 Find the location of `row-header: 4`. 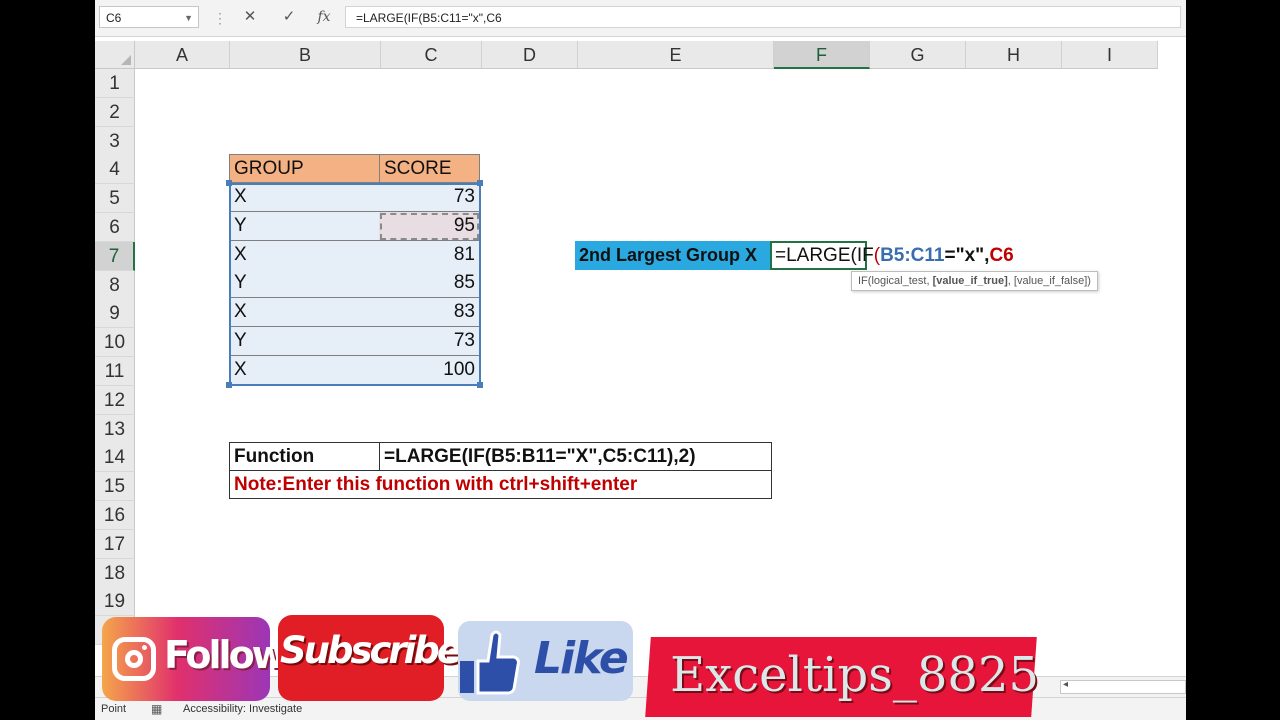

row-header: 4 is located at coordinates (115, 170).